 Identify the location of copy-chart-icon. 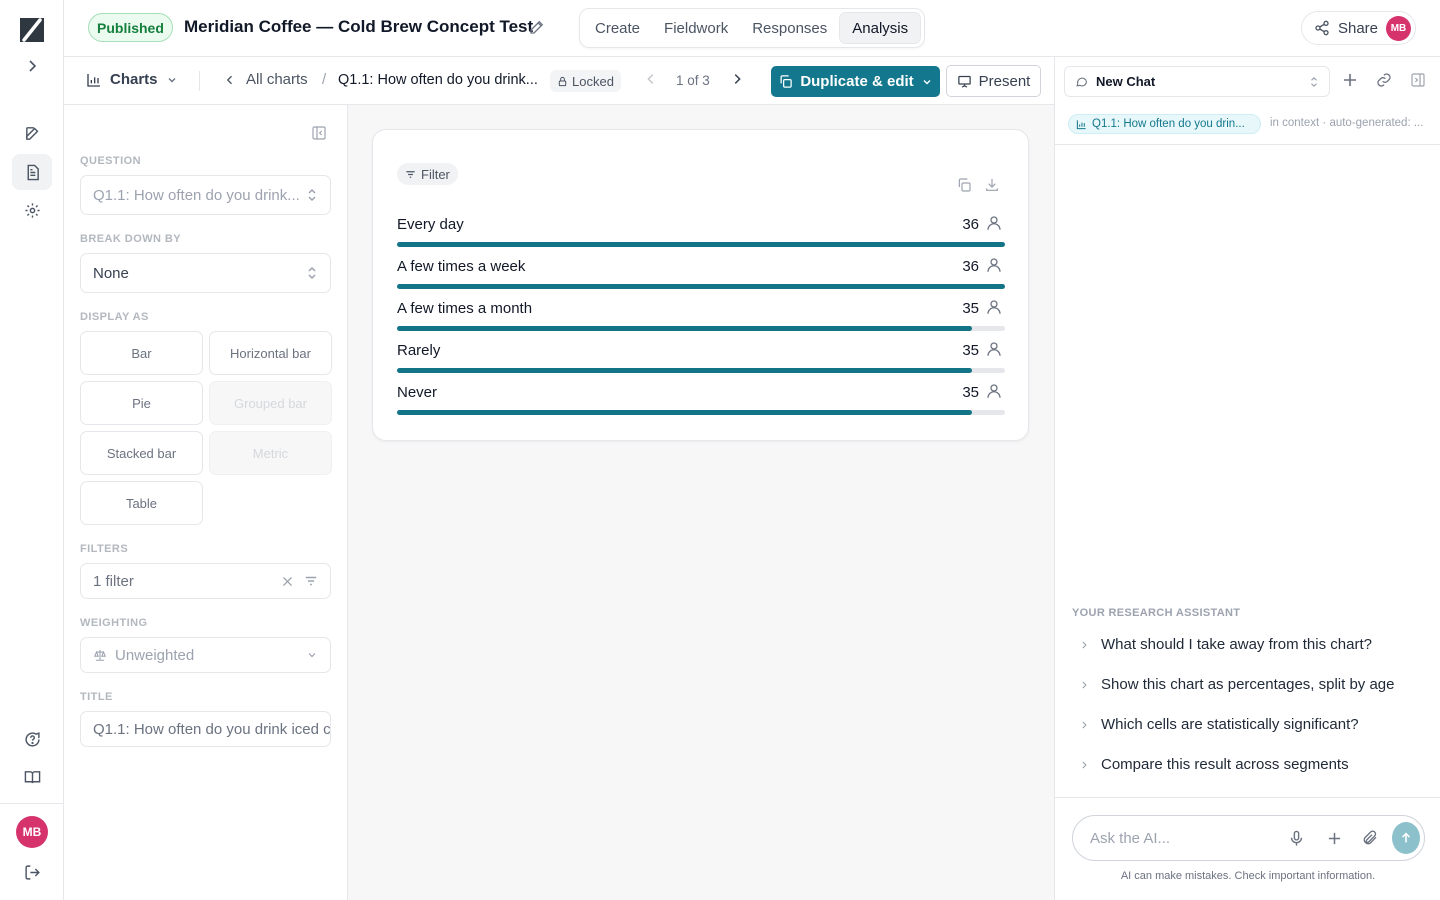
(964, 185).